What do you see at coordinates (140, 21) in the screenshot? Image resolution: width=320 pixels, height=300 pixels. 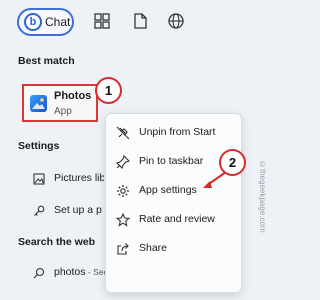 I see `document-icon` at bounding box center [140, 21].